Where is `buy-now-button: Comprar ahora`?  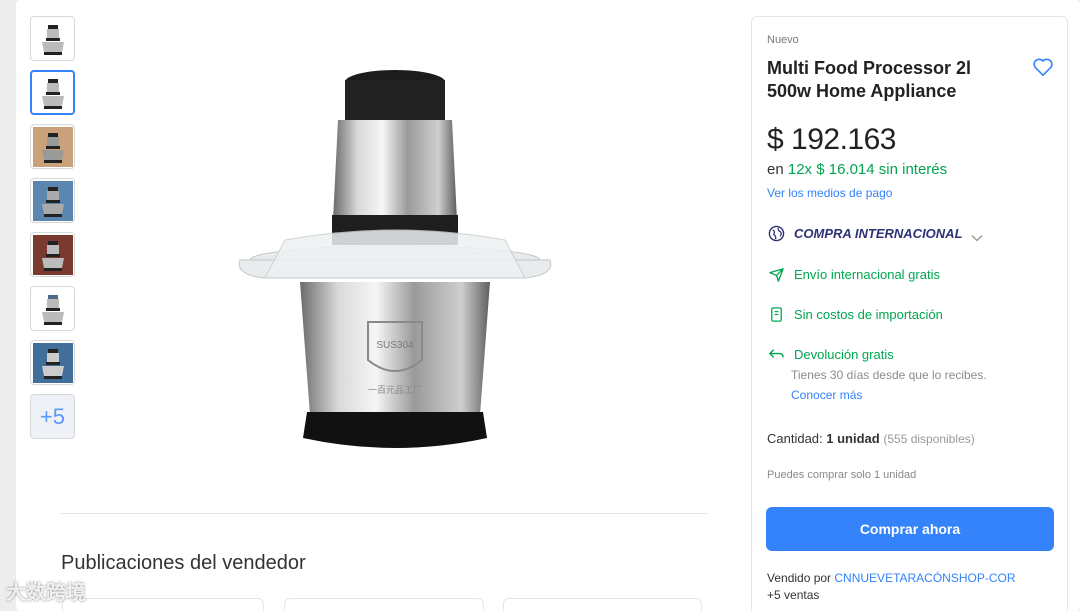 buy-now-button: Comprar ahora is located at coordinates (910, 529).